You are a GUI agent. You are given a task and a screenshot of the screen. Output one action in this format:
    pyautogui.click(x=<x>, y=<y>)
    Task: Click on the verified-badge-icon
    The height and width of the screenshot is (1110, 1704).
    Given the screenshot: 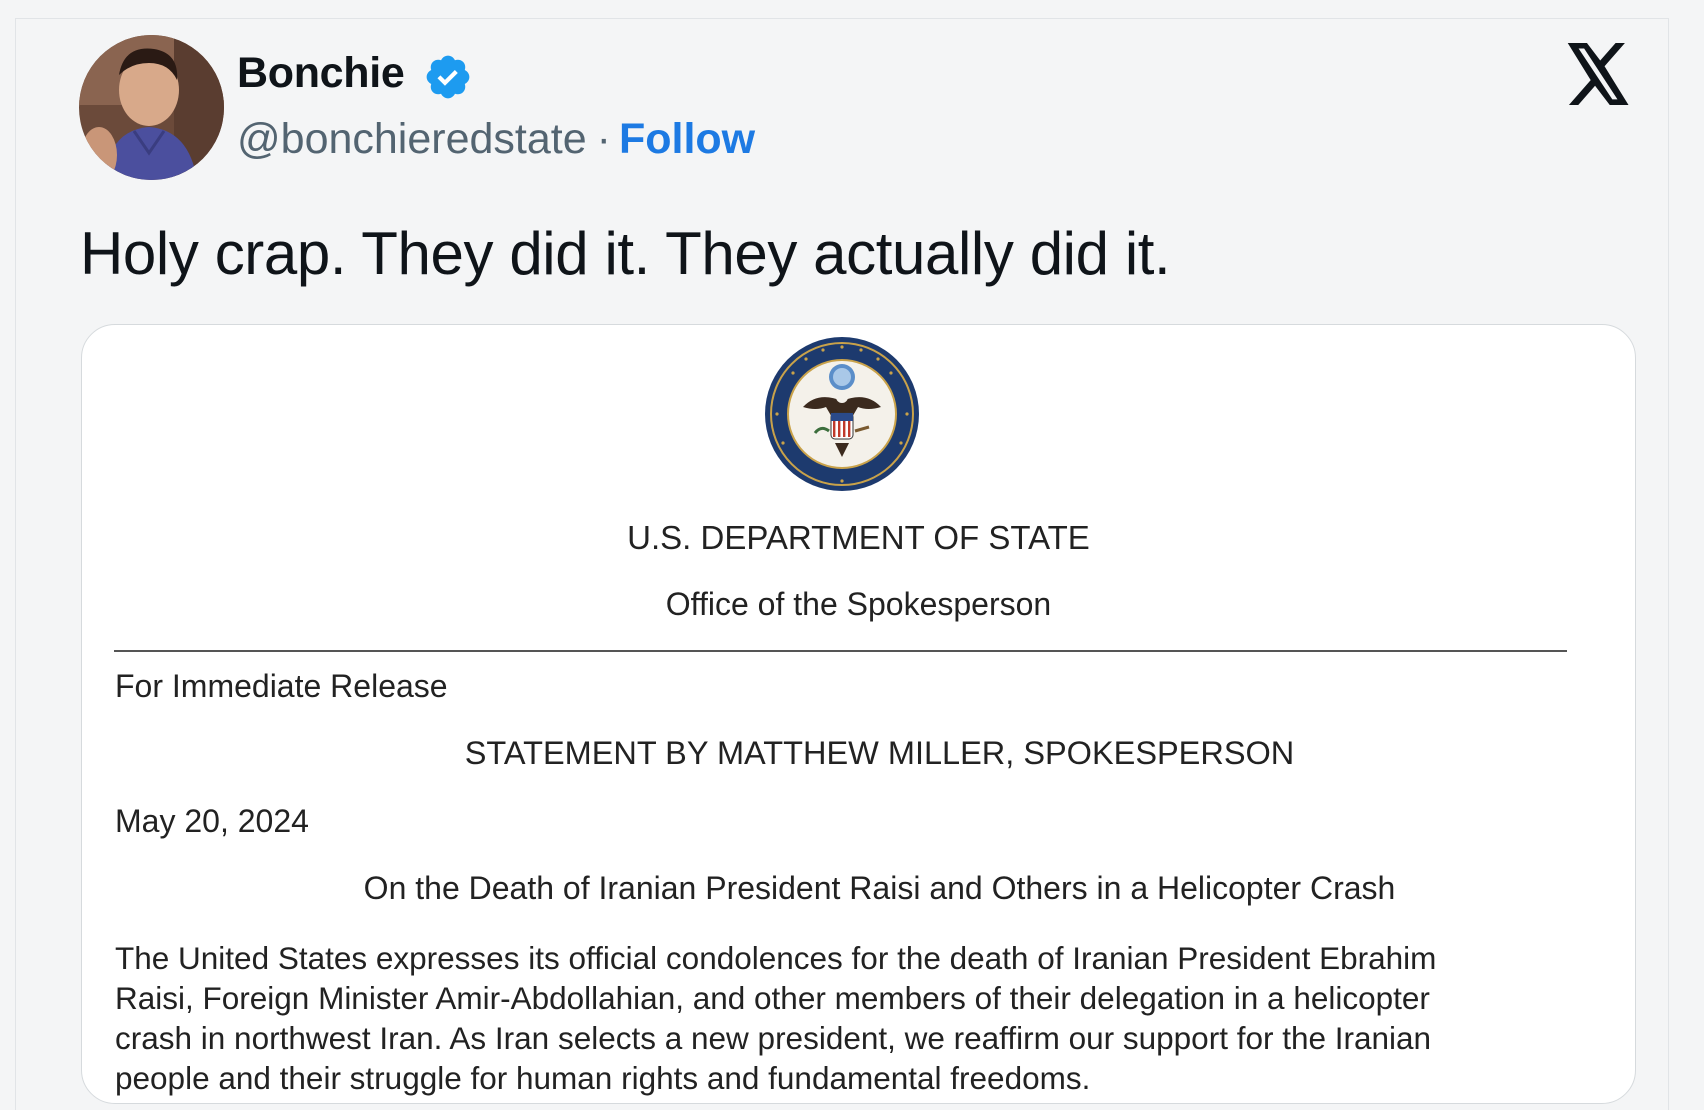 What is the action you would take?
    pyautogui.click(x=448, y=77)
    